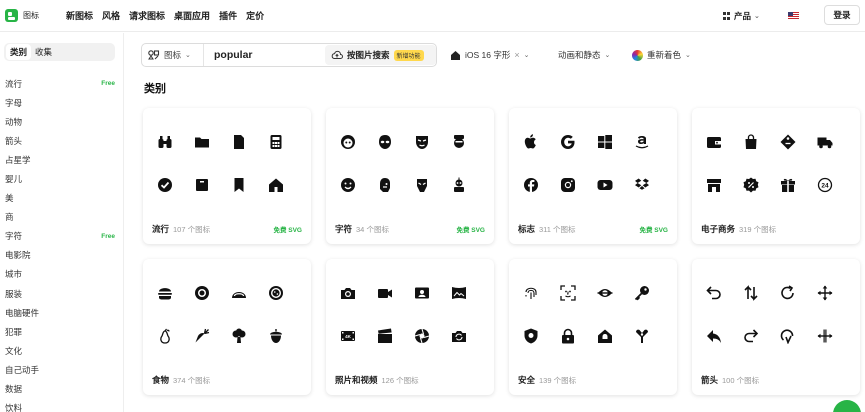  What do you see at coordinates (60, 159) in the screenshot?
I see `sidebar-item: 占星学` at bounding box center [60, 159].